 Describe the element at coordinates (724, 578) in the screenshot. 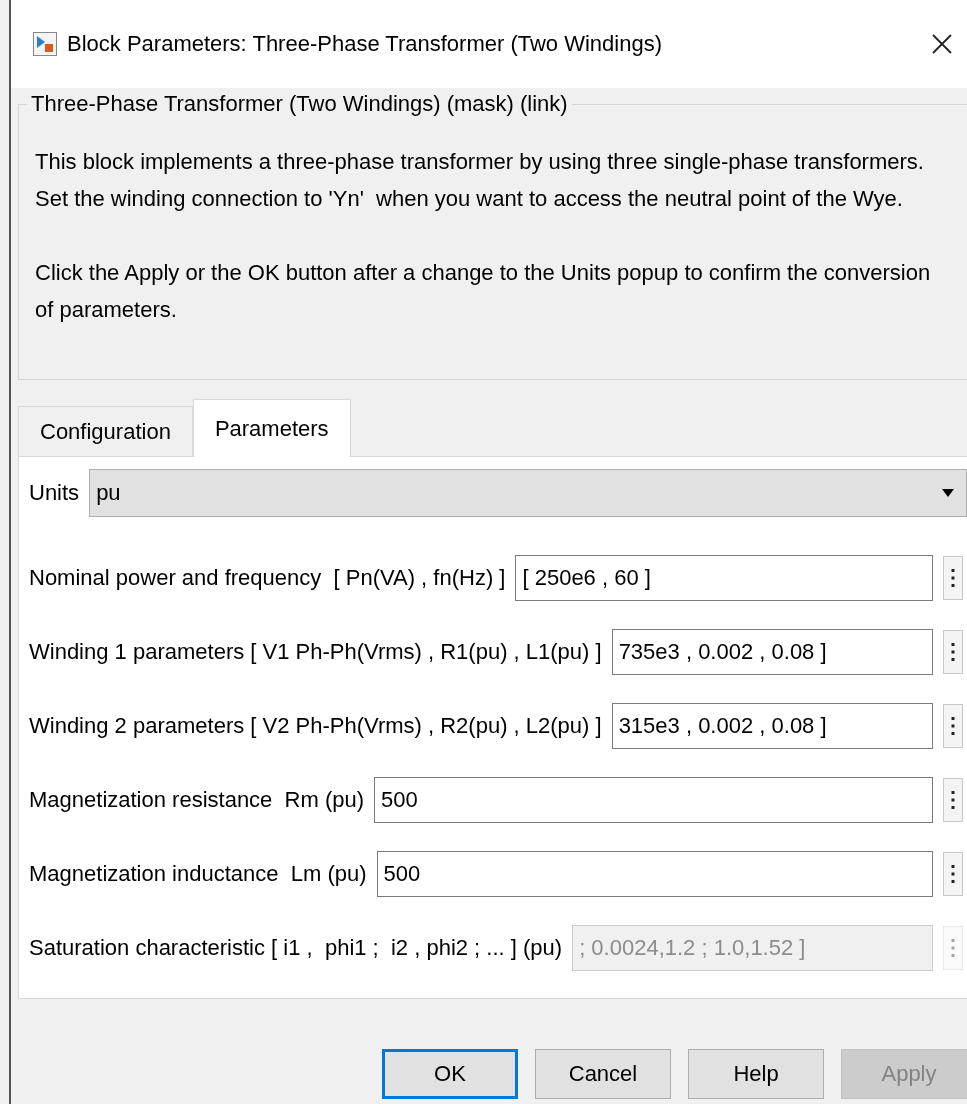

I see `parameter-field: [ 250e6 , 60 ]` at that location.